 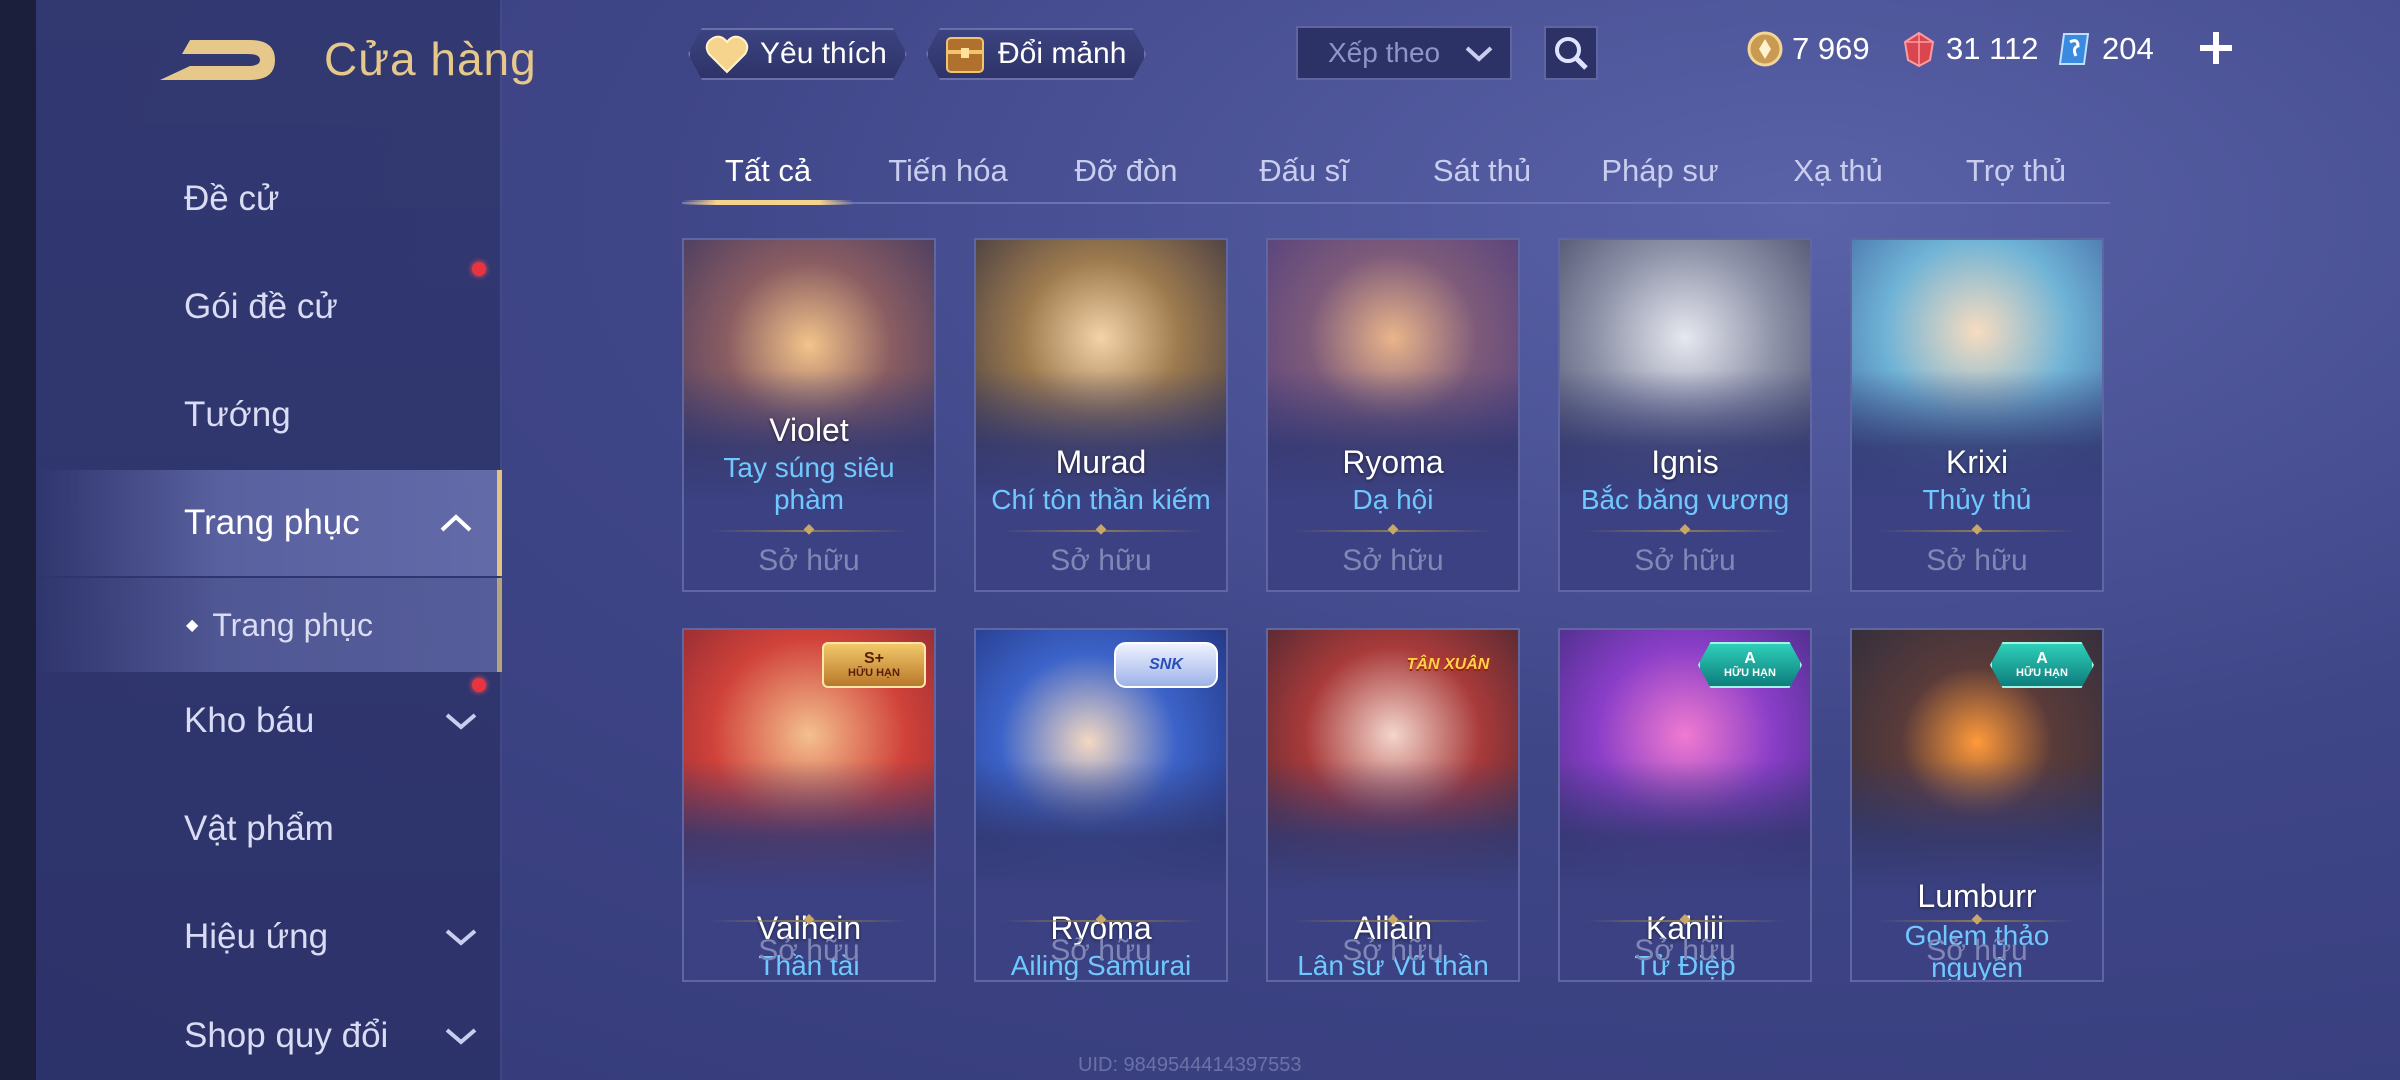 I want to click on notification-dot, so click(x=479, y=269).